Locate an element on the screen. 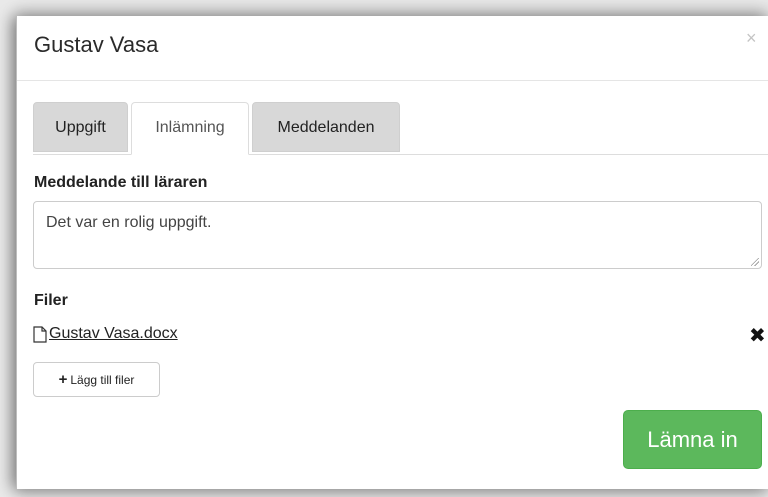 The image size is (768, 497). message-label: Meddelande till läraren is located at coordinates (121, 182).